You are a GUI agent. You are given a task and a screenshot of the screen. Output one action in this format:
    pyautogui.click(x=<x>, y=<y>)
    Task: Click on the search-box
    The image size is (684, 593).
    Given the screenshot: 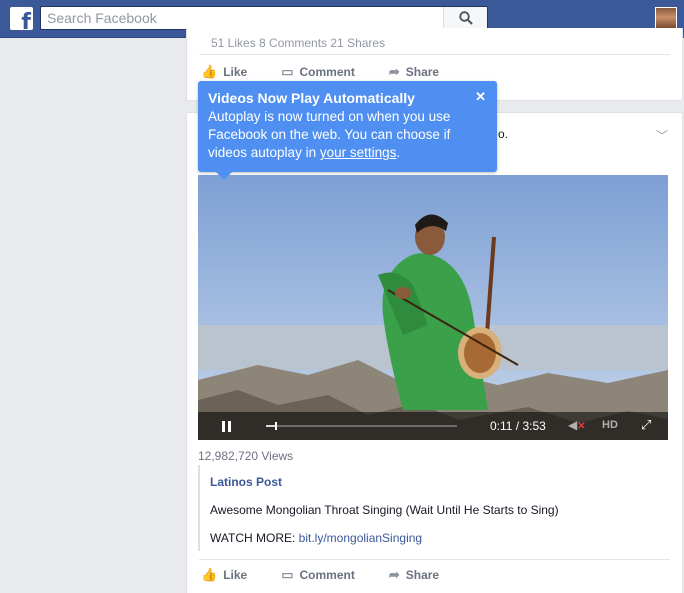 What is the action you would take?
    pyautogui.click(x=264, y=18)
    